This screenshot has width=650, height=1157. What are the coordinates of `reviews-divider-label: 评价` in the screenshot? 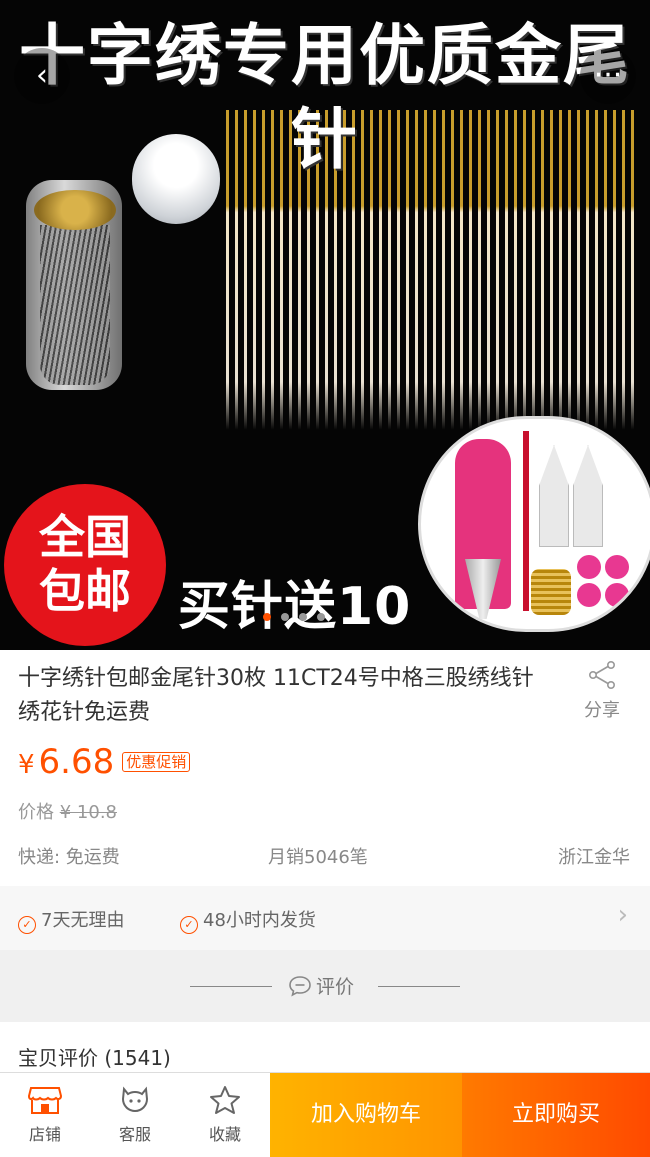 It's located at (321, 985).